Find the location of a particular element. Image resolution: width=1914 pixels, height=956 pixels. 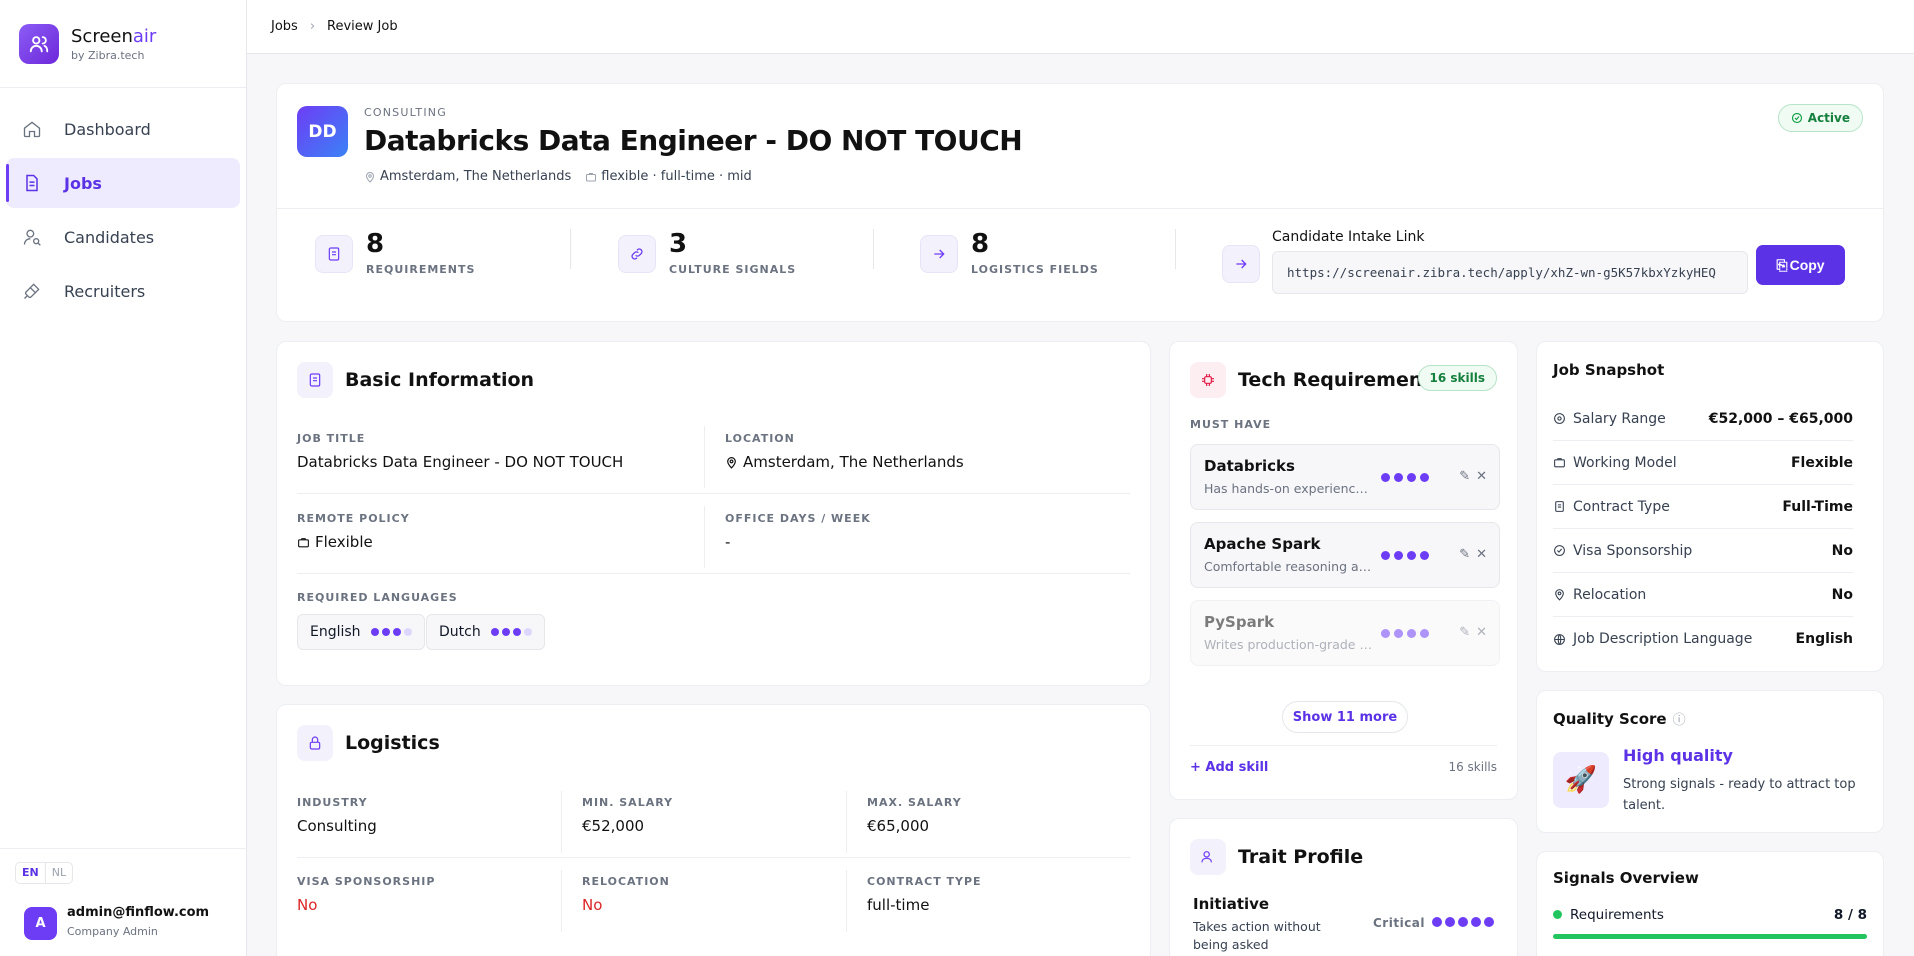

brand-name: Screenair is located at coordinates (114, 36).